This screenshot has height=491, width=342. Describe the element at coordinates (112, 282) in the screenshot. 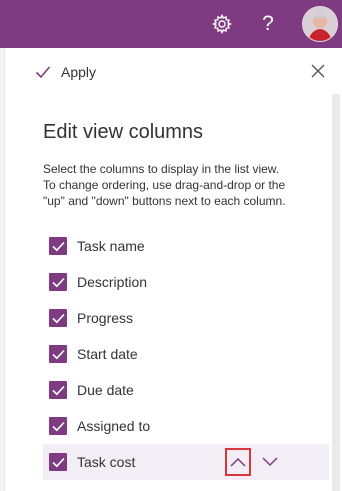

I see `column-label: Description` at that location.